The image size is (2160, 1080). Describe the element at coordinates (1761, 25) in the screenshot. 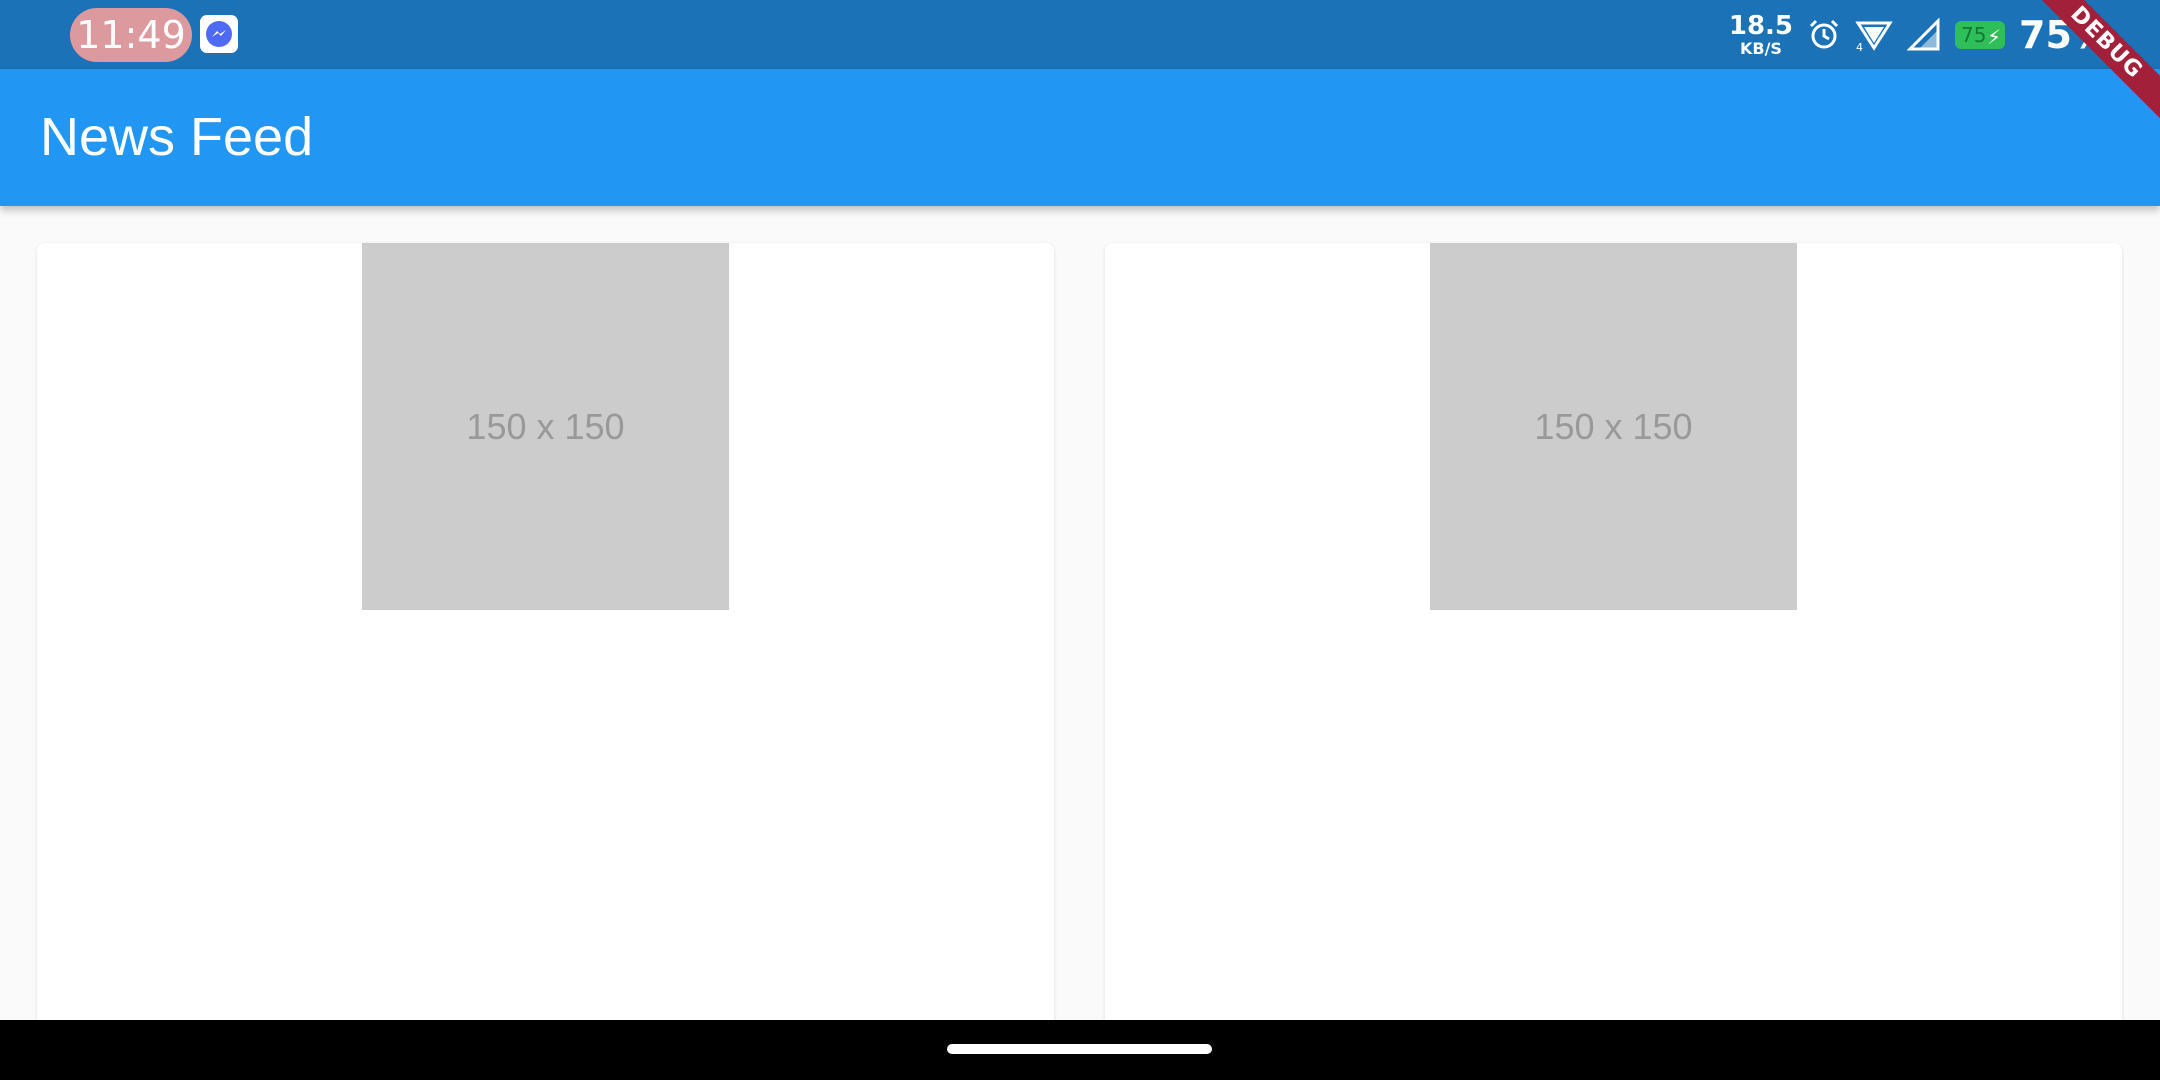

I see `network-speed-value: 18.5` at that location.